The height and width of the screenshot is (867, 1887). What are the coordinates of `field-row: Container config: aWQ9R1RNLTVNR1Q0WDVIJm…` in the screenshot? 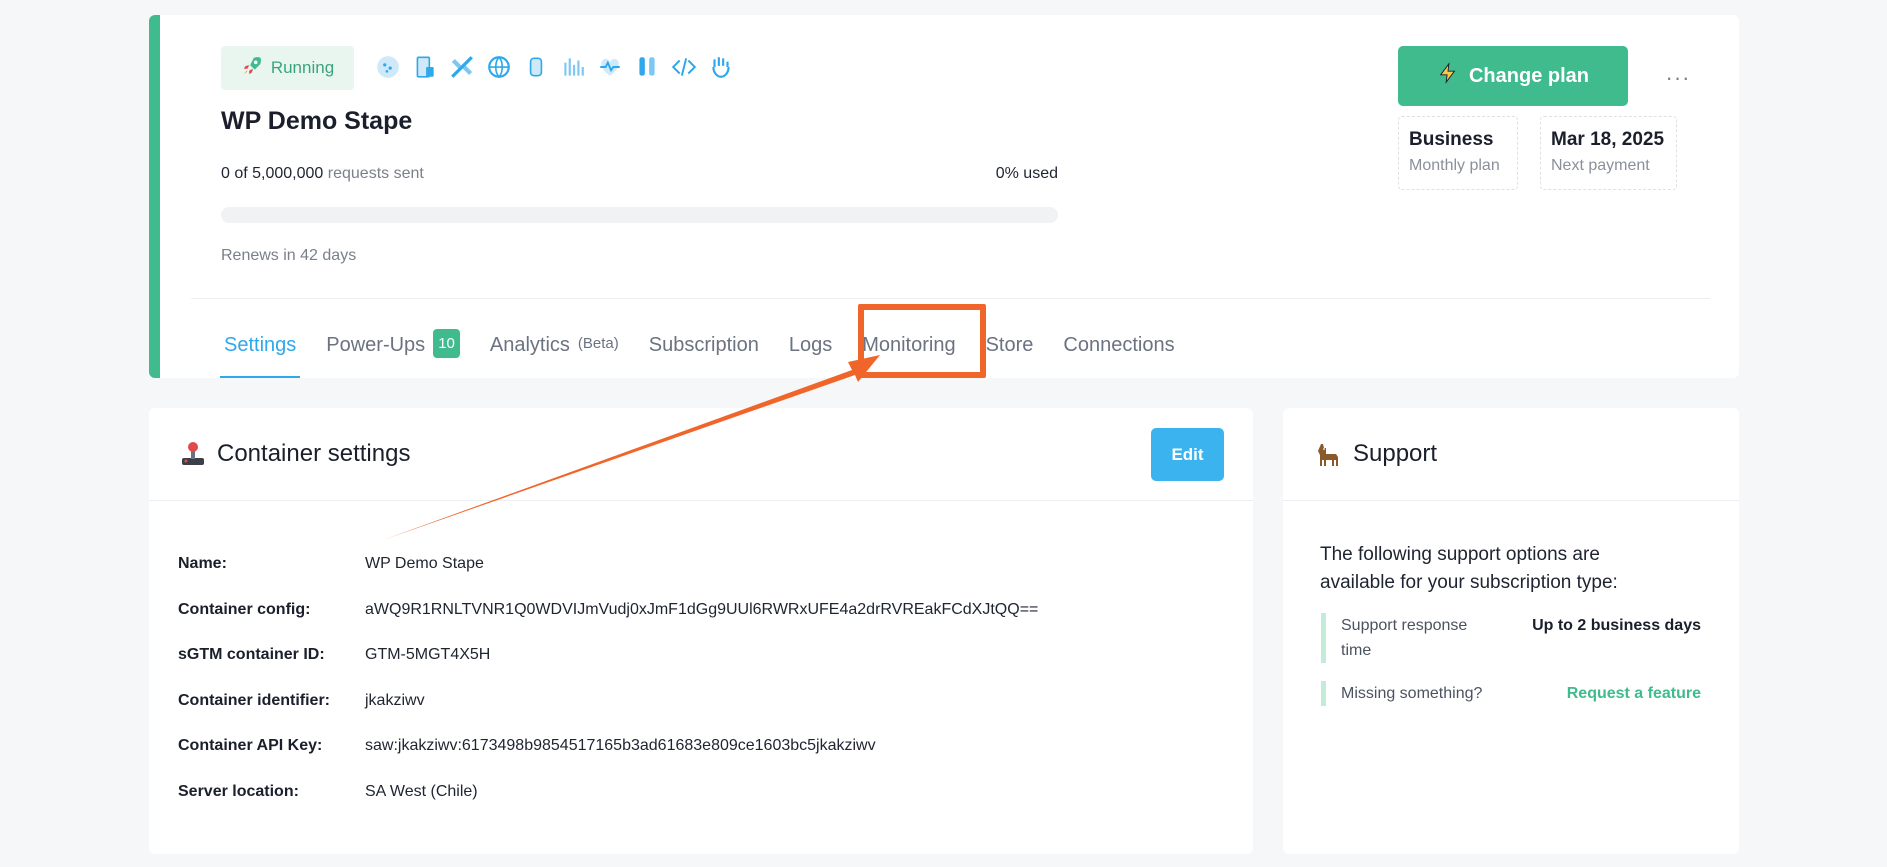 It's located at (608, 613).